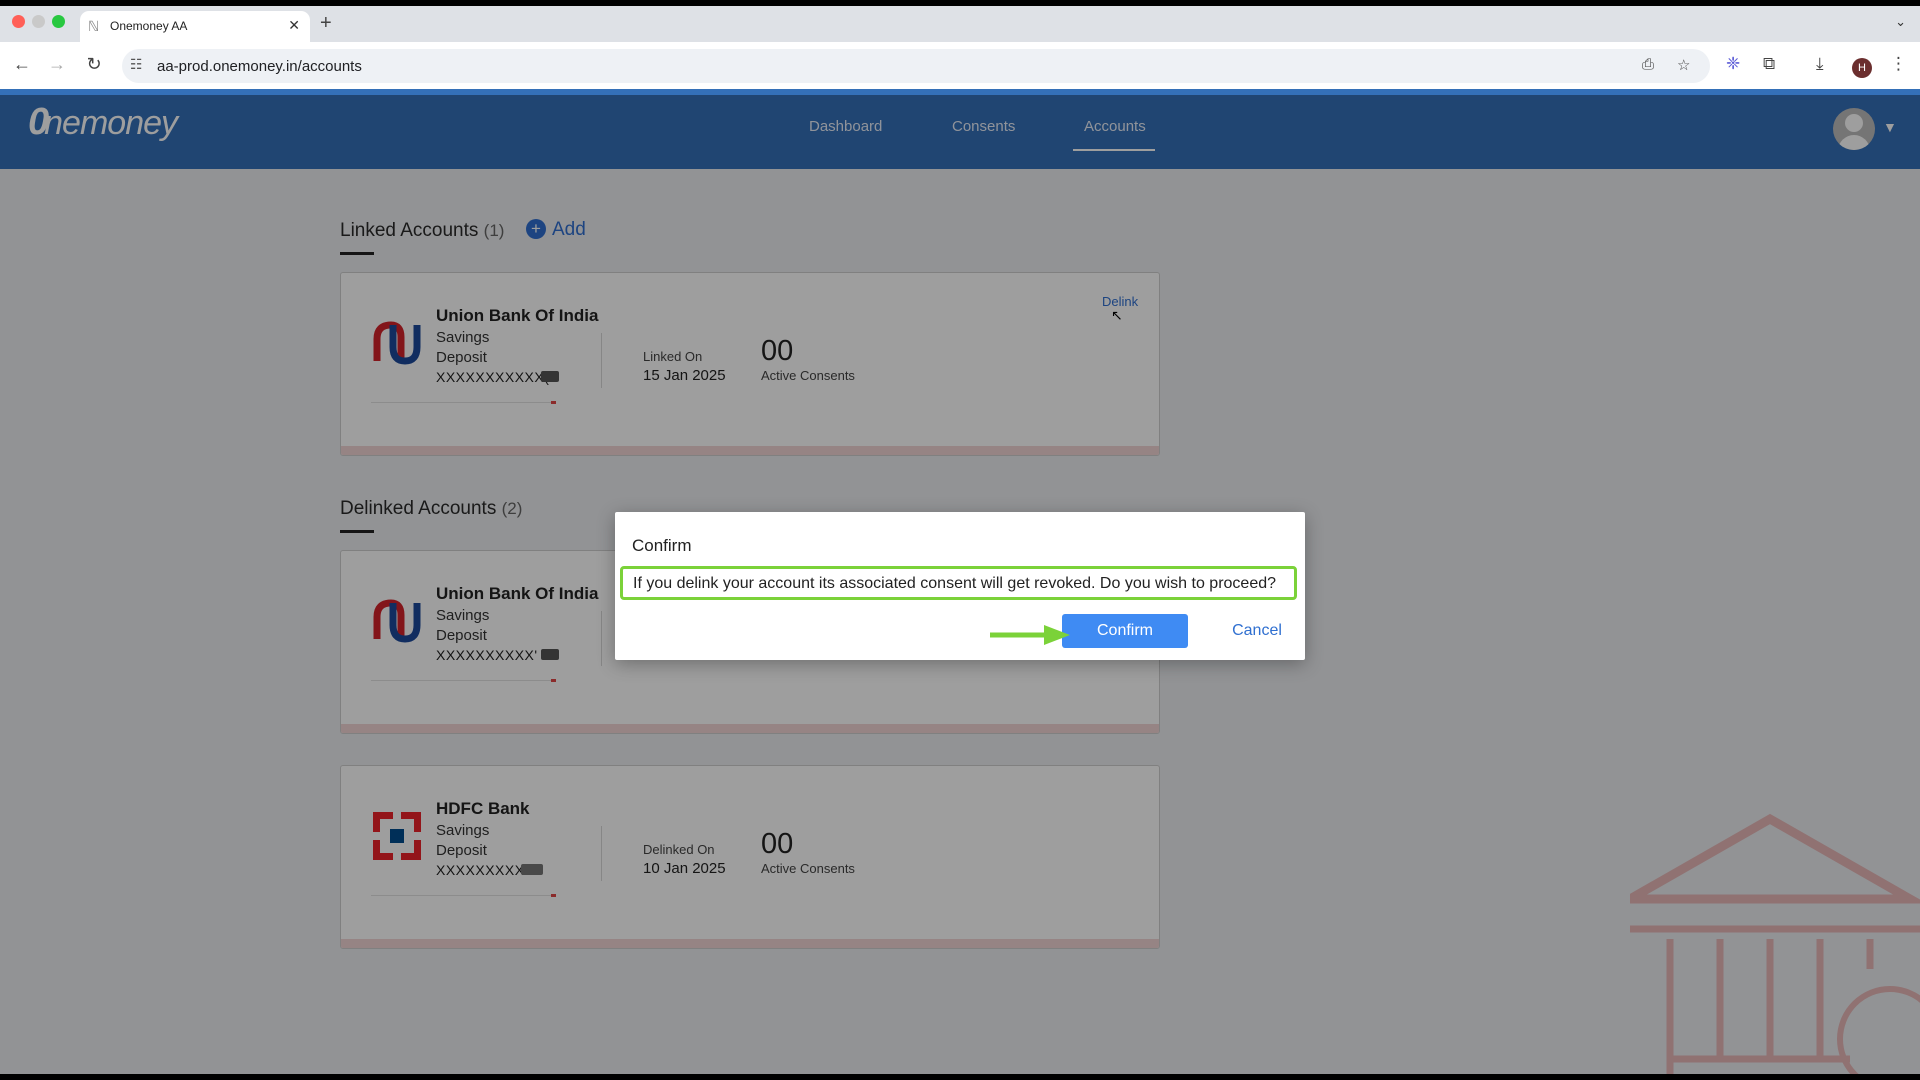 This screenshot has height=1080, width=1920. Describe the element at coordinates (1648, 64) in the screenshot. I see `install-app-icon: ⎙` at that location.